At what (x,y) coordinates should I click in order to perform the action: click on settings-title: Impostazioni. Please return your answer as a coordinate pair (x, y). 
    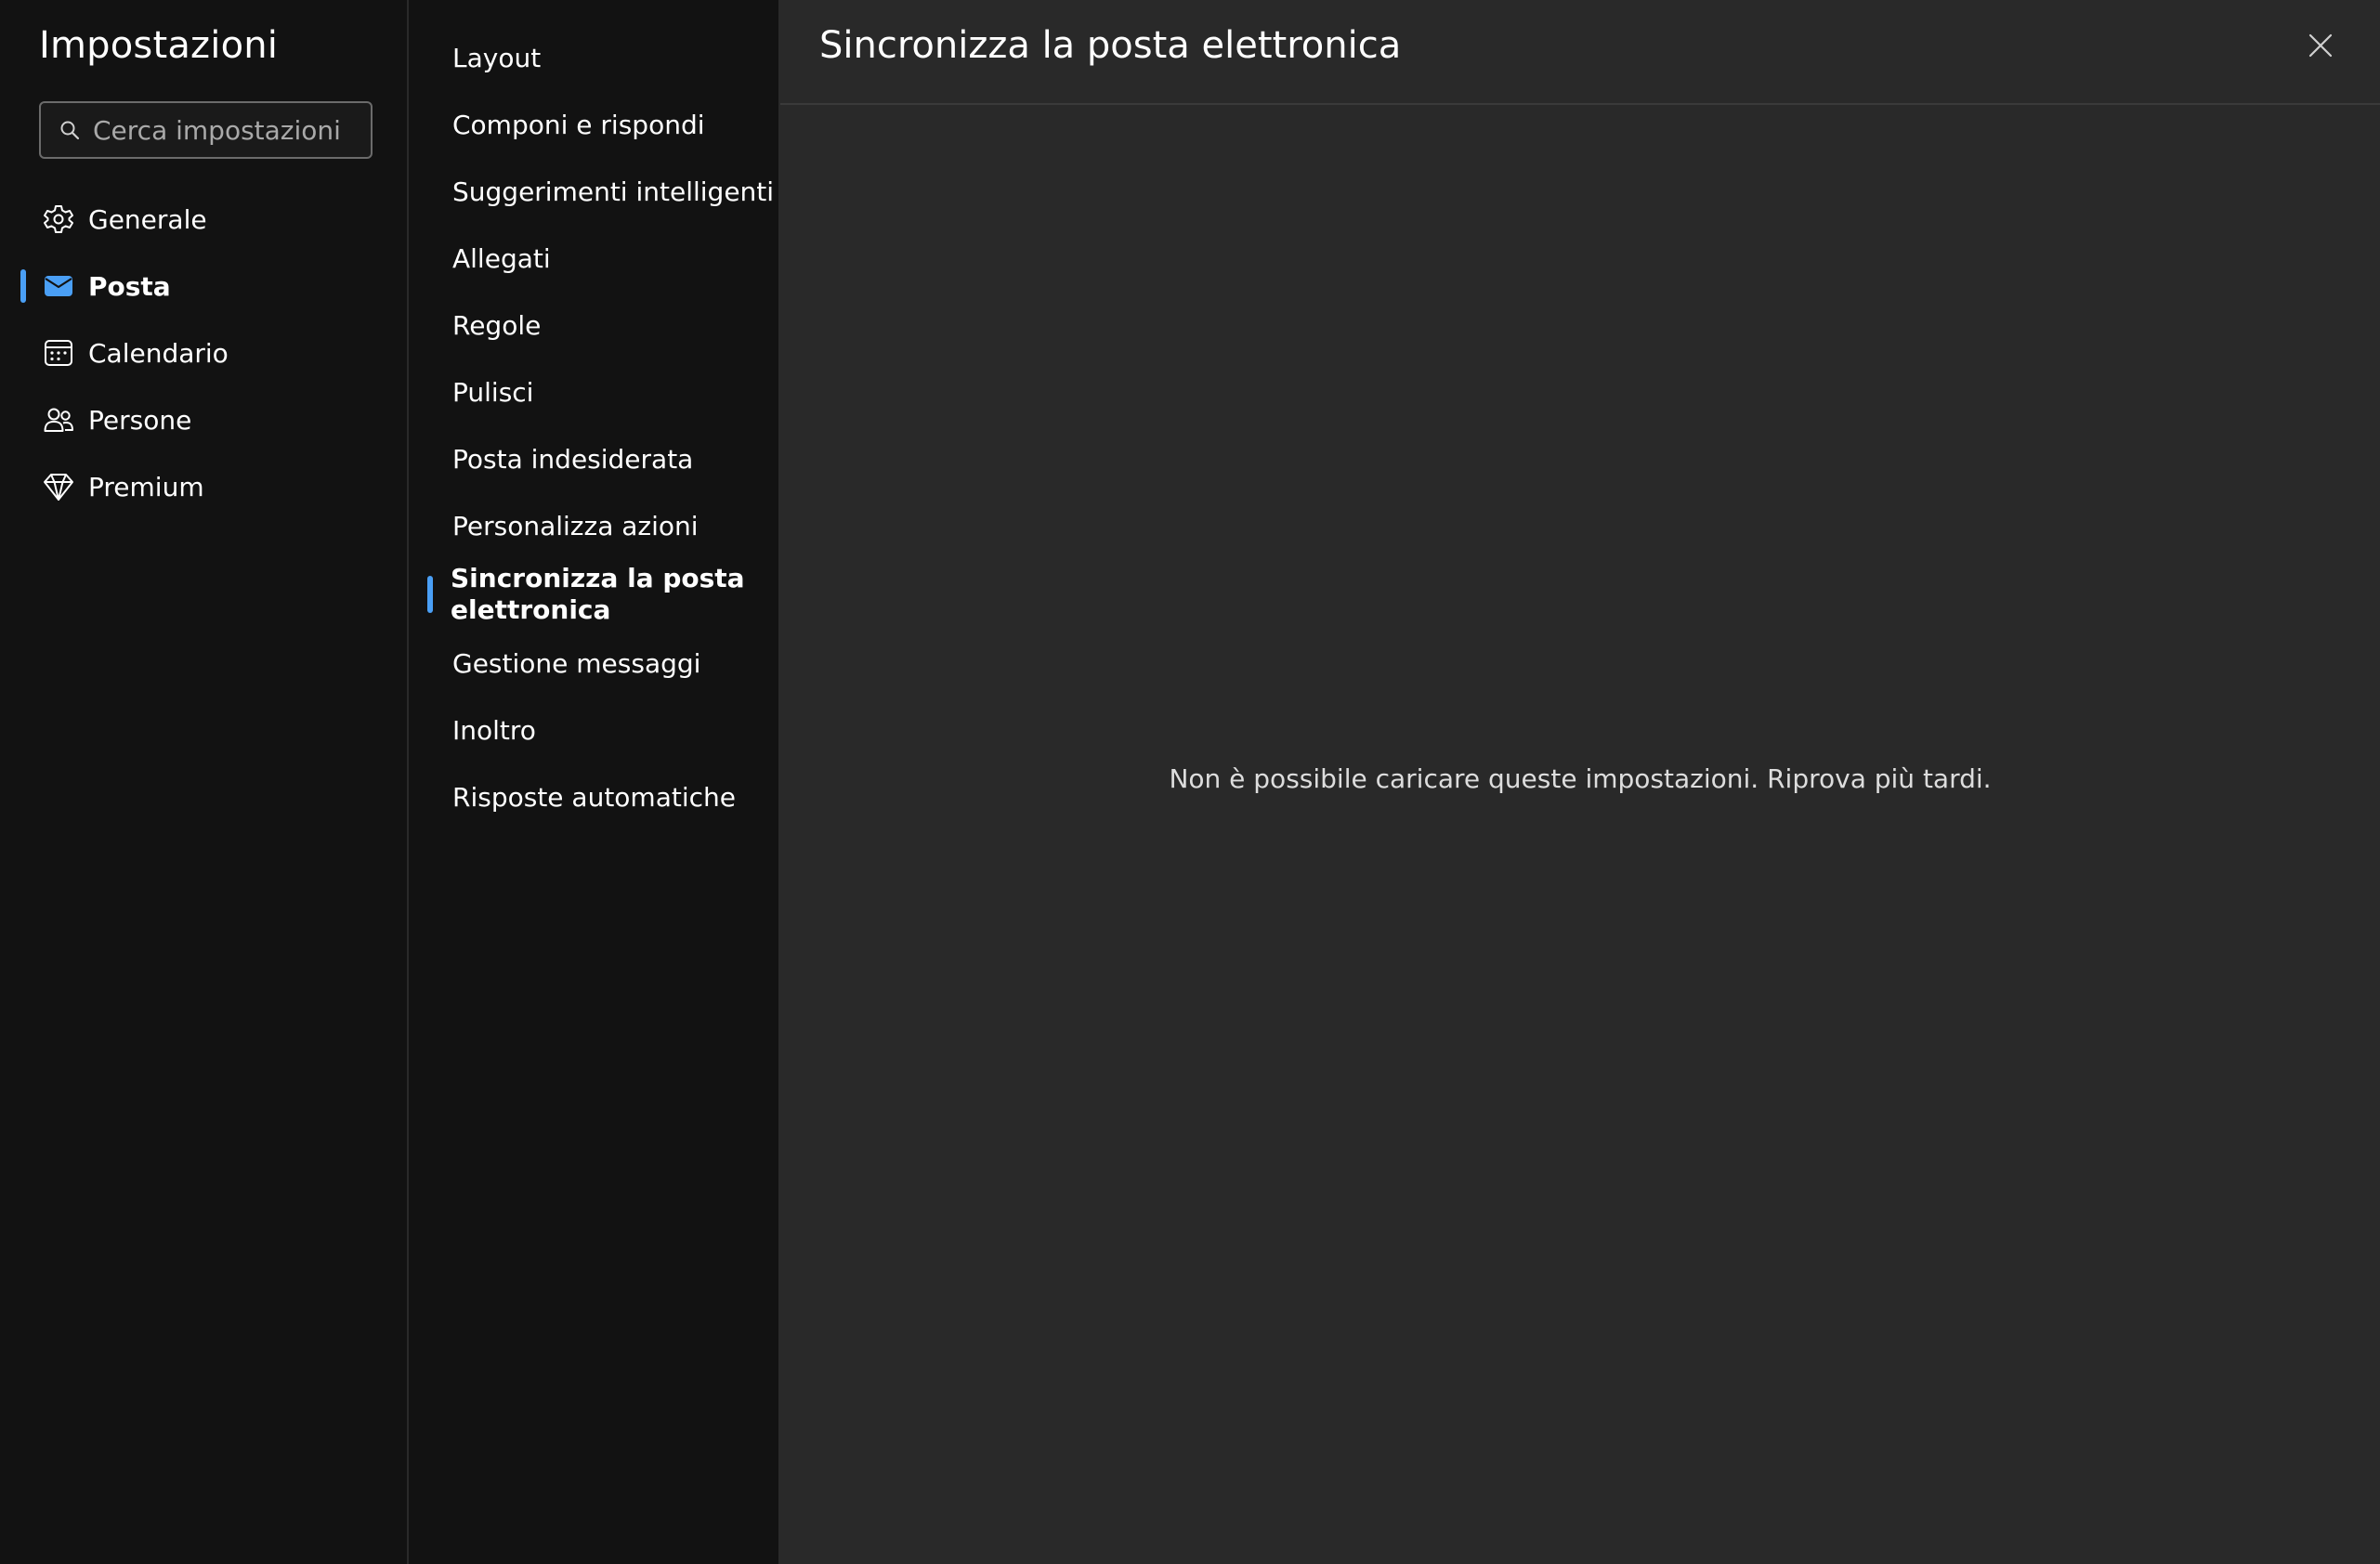
    Looking at the image, I should click on (159, 45).